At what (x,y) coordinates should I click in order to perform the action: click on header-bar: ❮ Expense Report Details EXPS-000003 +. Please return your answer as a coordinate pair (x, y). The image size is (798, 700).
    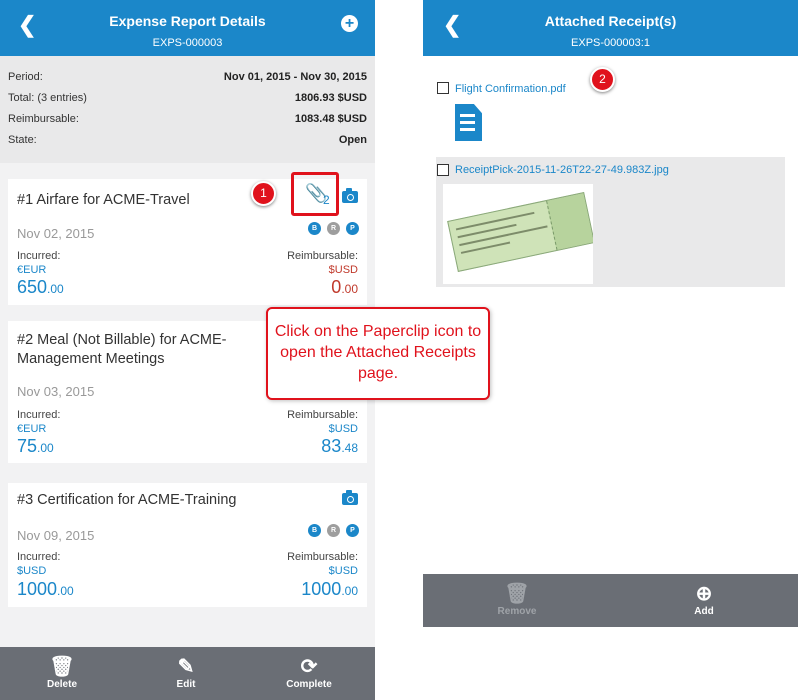
    Looking at the image, I should click on (187, 28).